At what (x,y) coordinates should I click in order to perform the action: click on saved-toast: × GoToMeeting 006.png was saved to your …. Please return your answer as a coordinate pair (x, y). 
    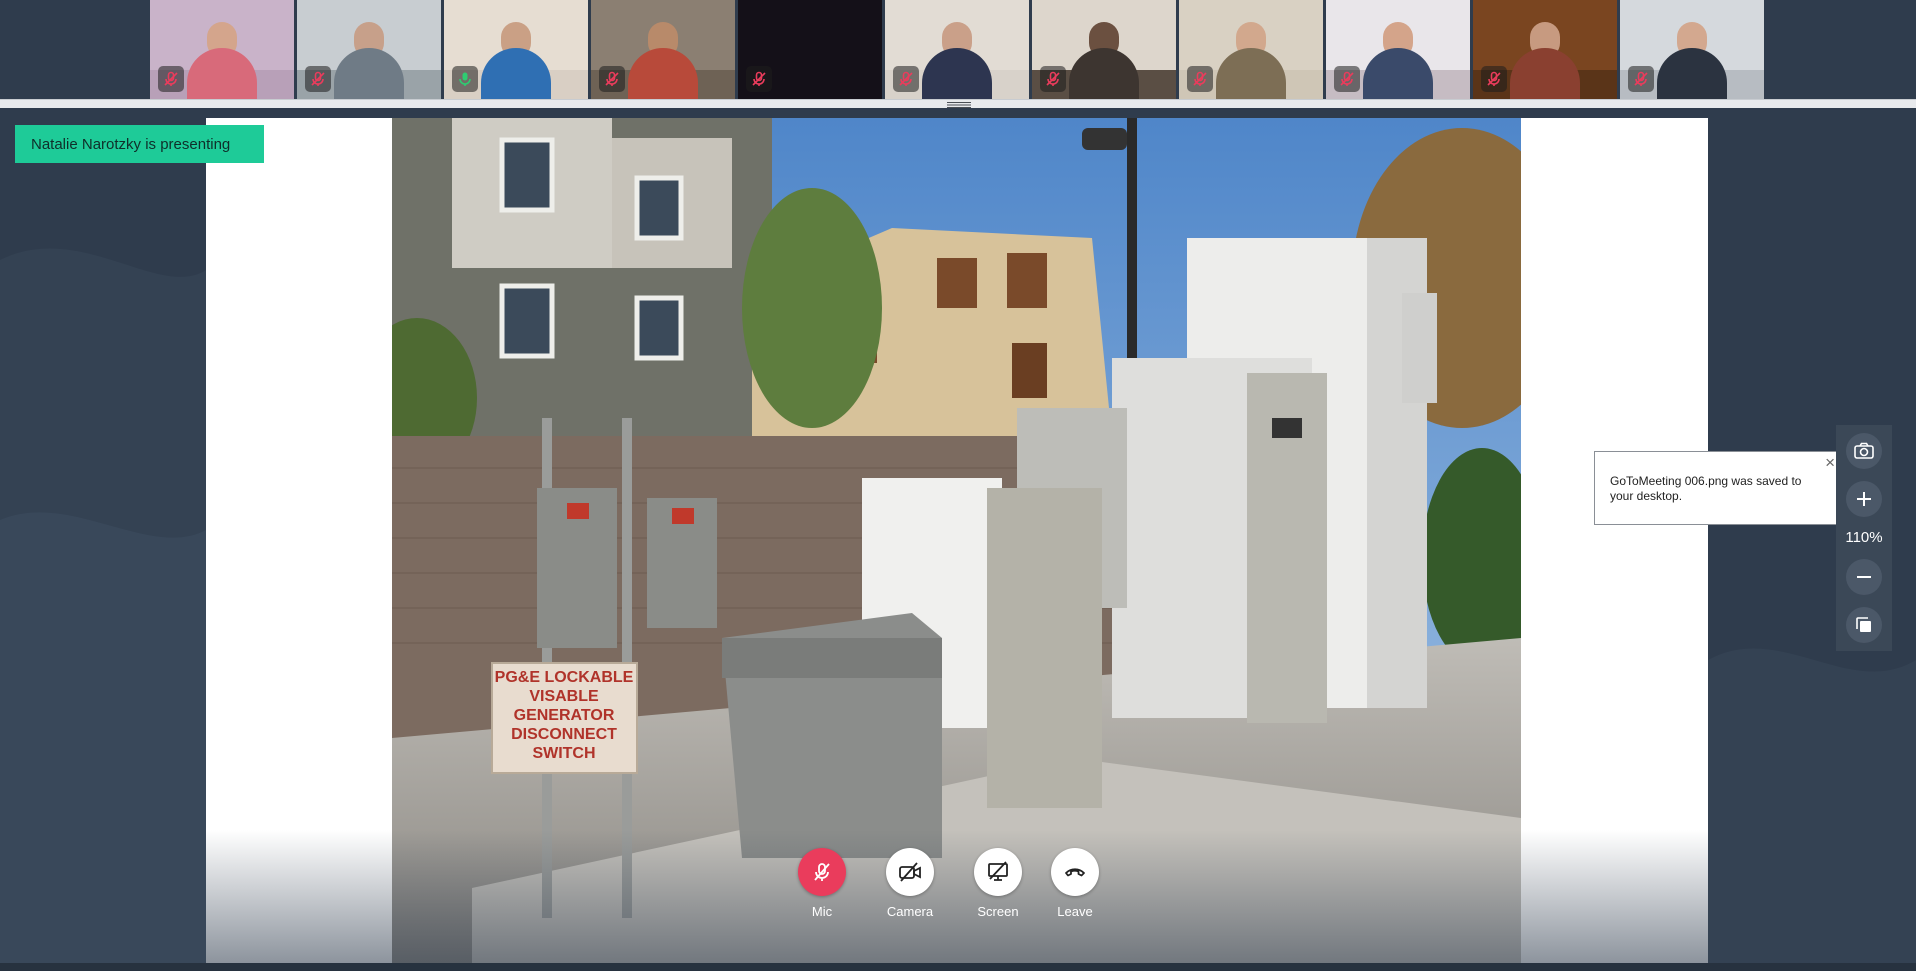
    Looking at the image, I should click on (1718, 488).